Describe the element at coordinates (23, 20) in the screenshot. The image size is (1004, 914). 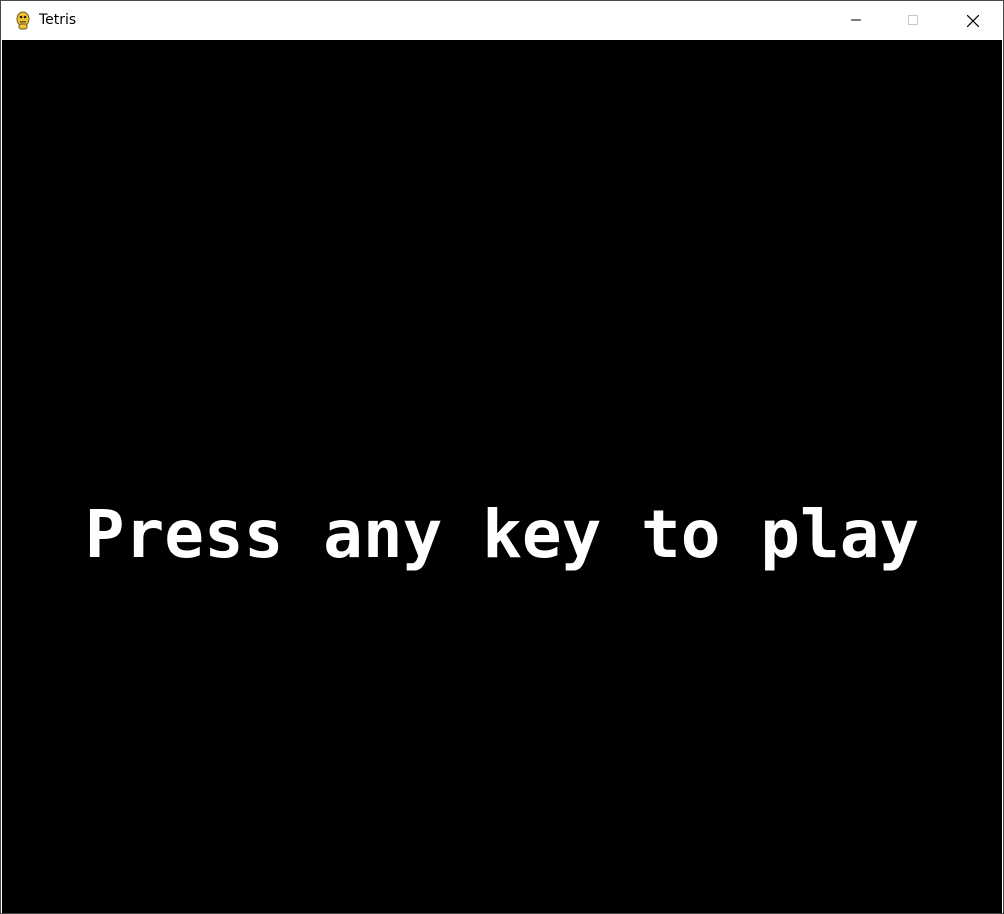
I see `pygame-snake-icon` at that location.